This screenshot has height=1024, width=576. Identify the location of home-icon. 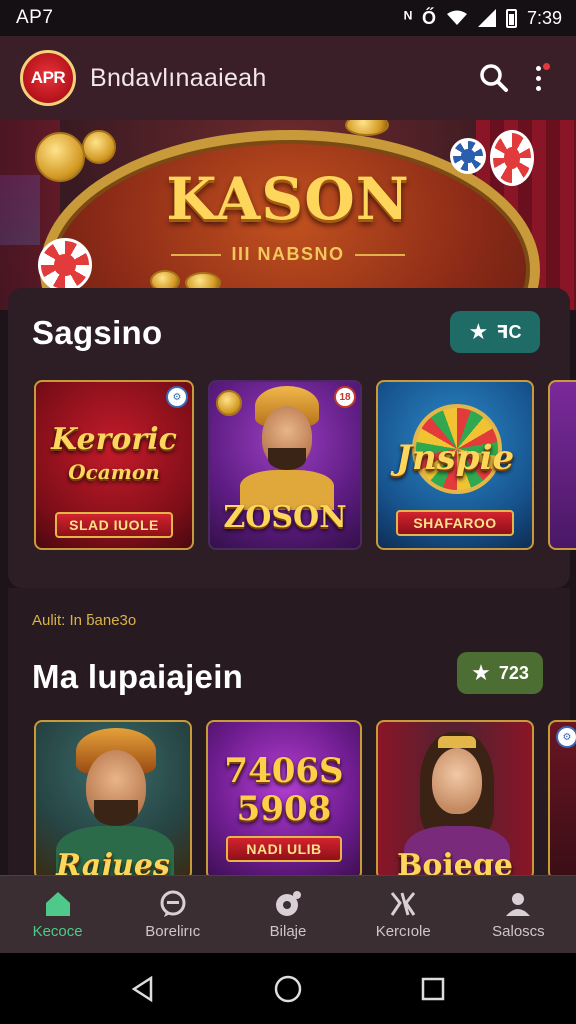
(57, 904).